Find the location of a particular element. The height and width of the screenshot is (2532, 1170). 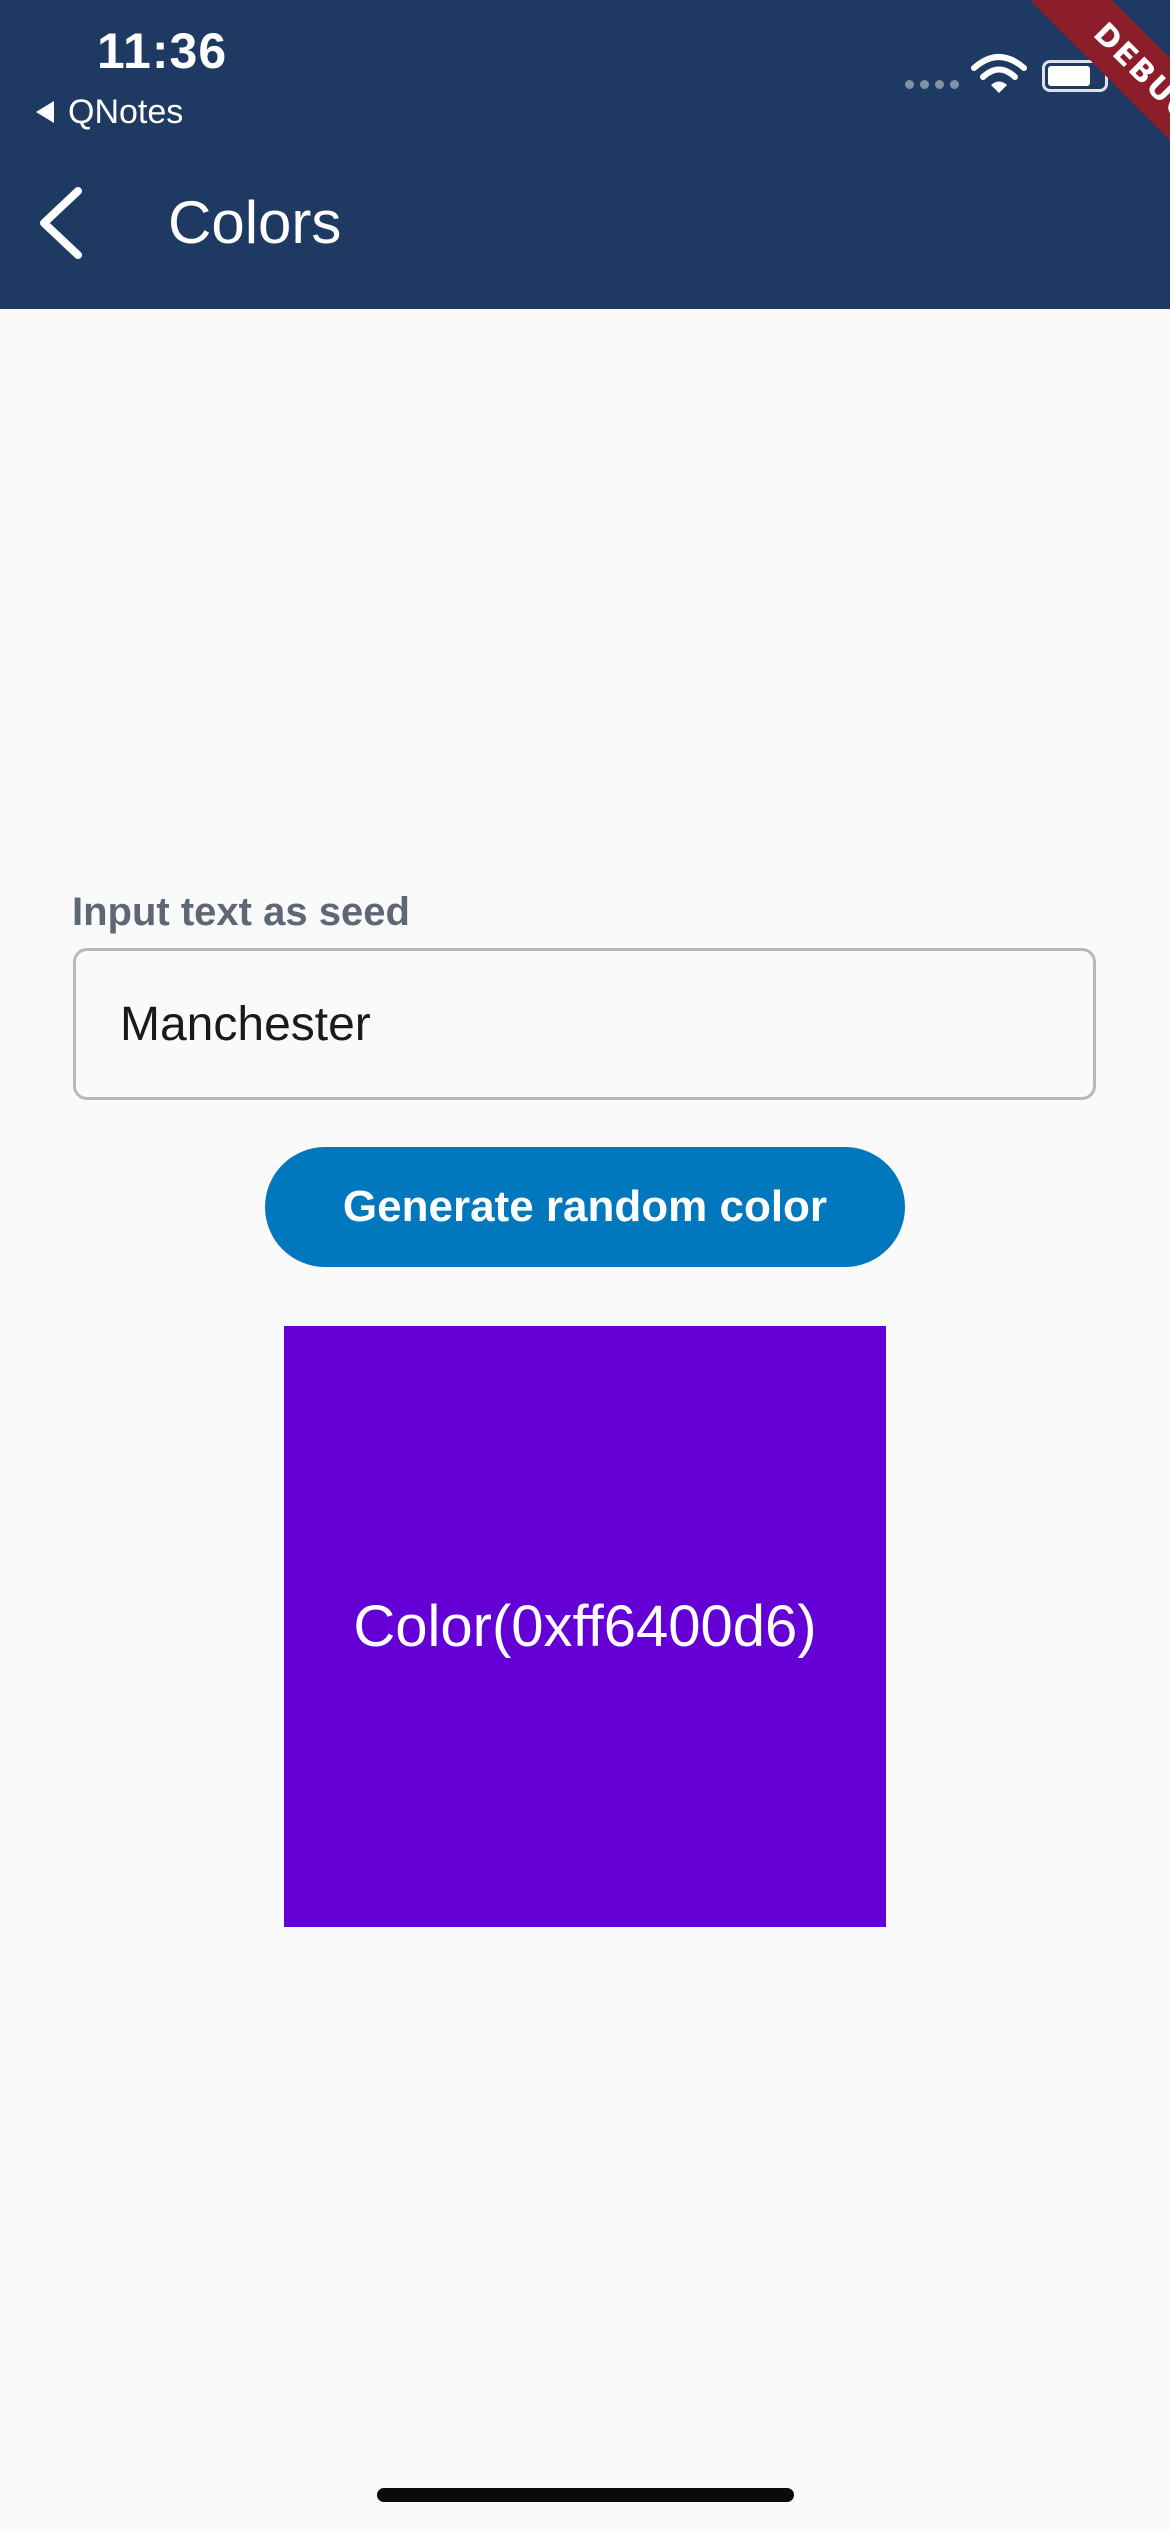

seed-input-label: Input text as seed is located at coordinates (241, 912).